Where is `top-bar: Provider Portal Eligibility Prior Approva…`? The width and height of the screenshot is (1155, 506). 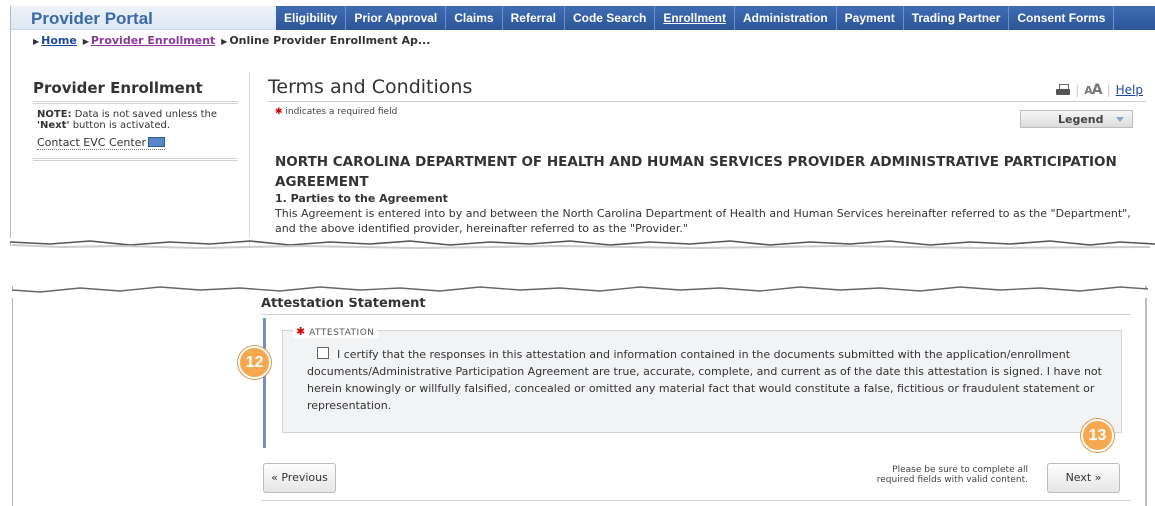 top-bar: Provider Portal Eligibility Prior Approva… is located at coordinates (583, 18).